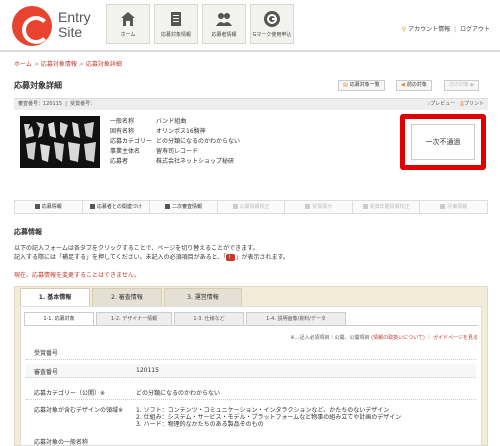 Image resolution: width=500 pixels, height=446 pixels. I want to click on step-entry-info: 応募情報, so click(49, 207).